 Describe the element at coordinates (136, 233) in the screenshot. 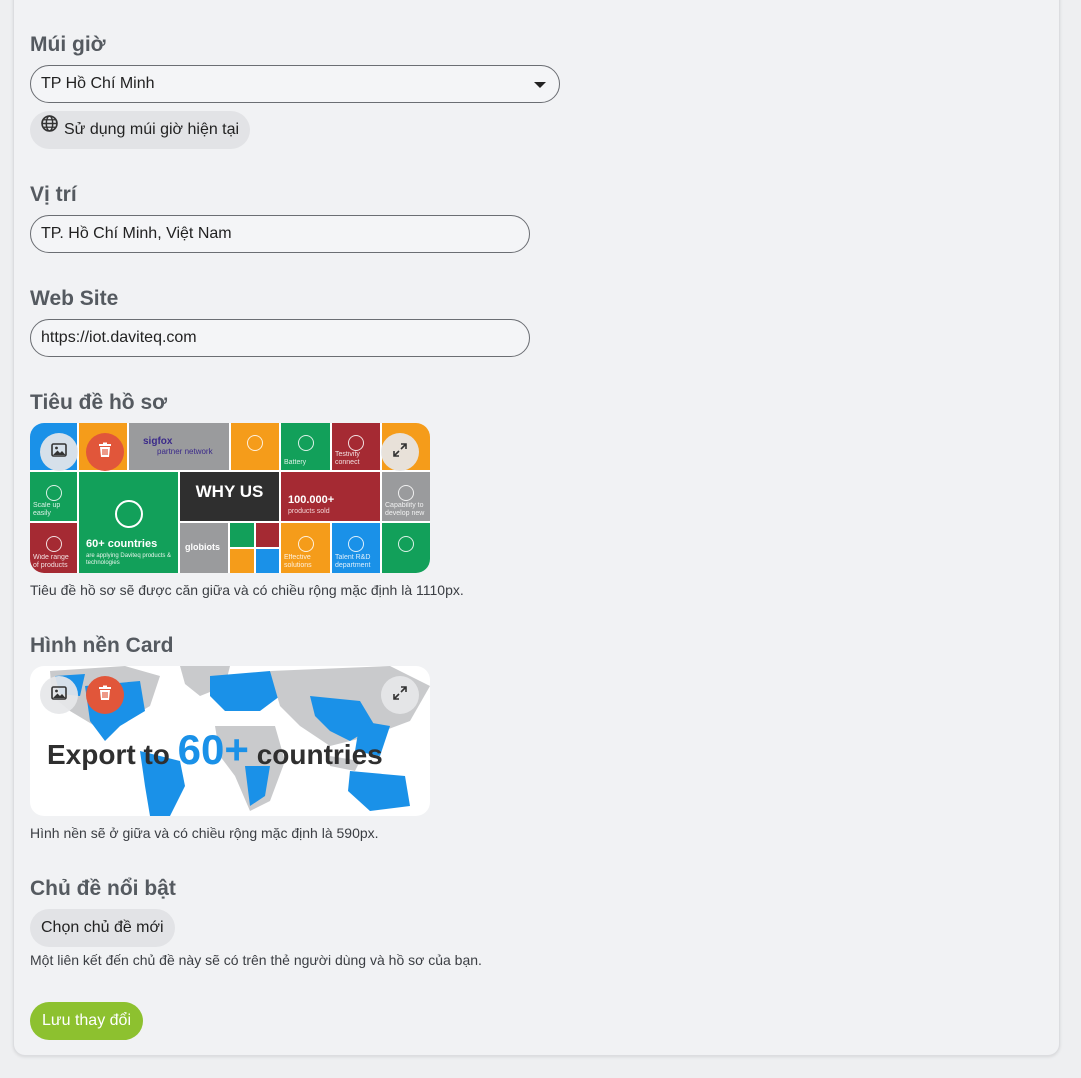

I see `location-value: TP. Hồ Chí Minh, Việt Nam` at that location.